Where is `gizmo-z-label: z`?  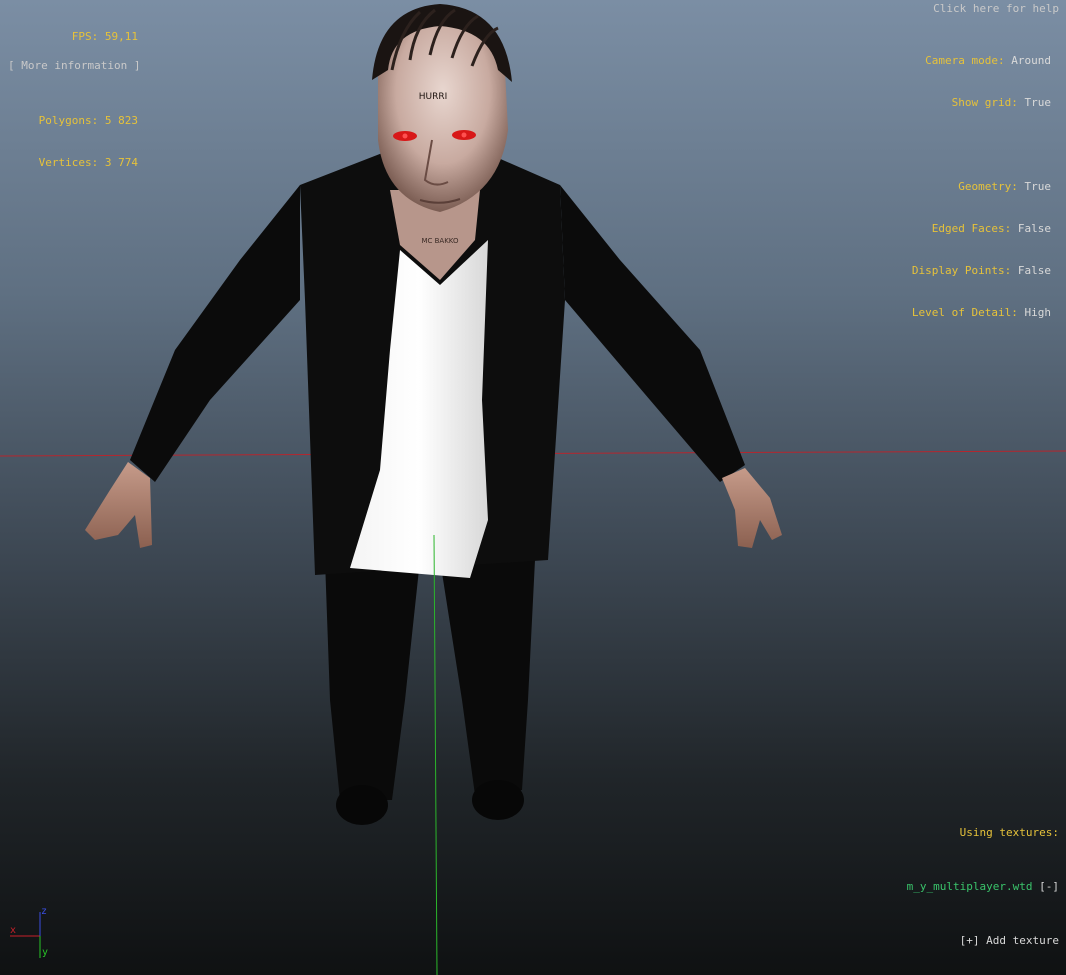 gizmo-z-label: z is located at coordinates (44, 911).